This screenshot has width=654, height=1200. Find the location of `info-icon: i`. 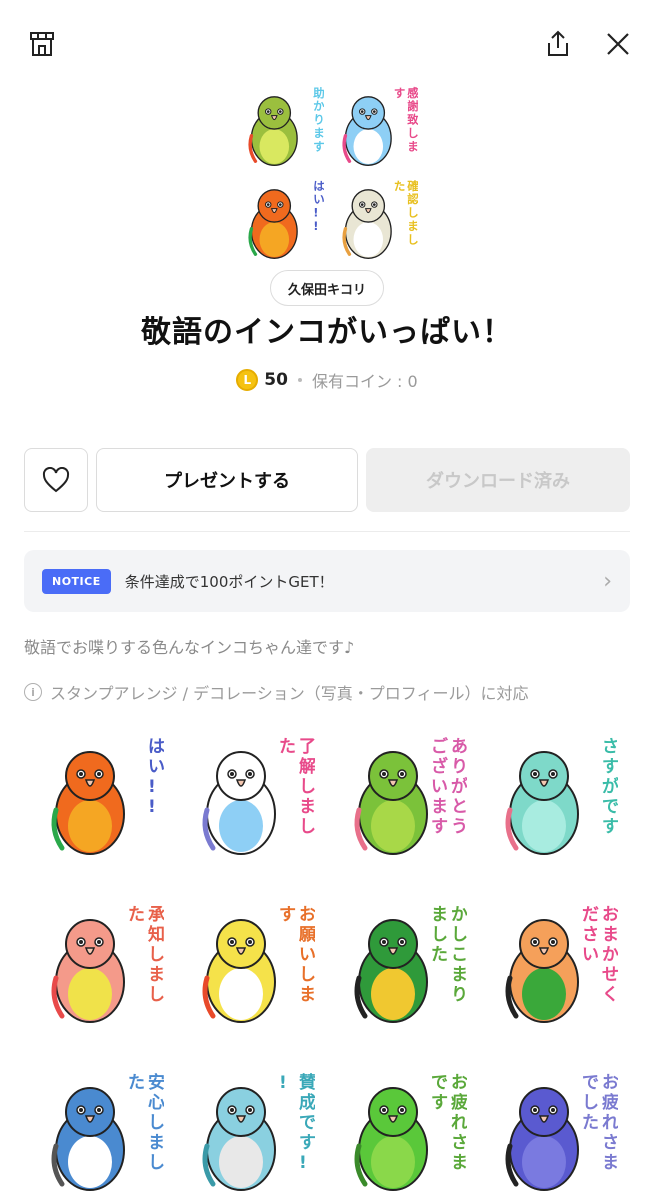

info-icon: i is located at coordinates (33, 692).